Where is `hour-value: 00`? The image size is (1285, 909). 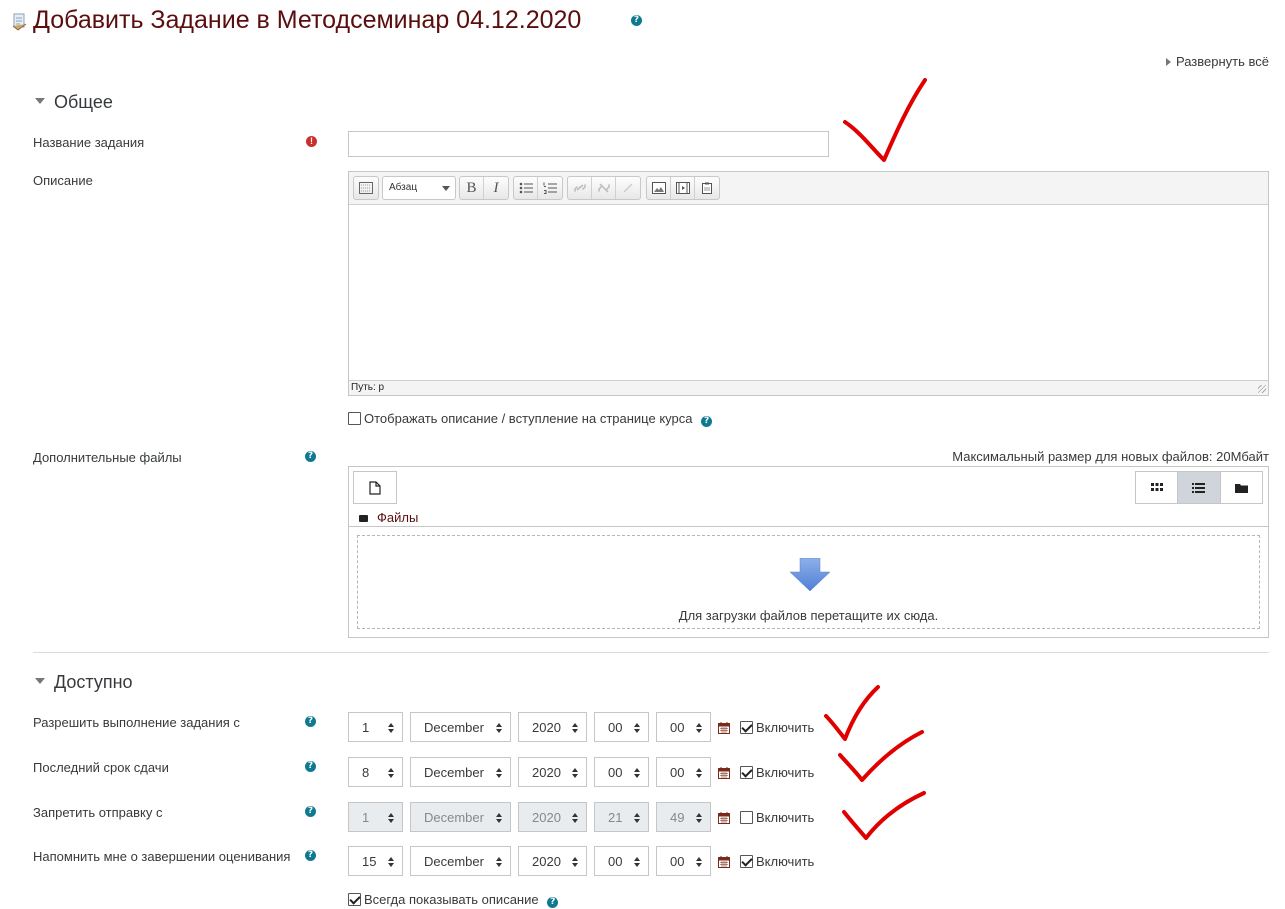 hour-value: 00 is located at coordinates (615, 861).